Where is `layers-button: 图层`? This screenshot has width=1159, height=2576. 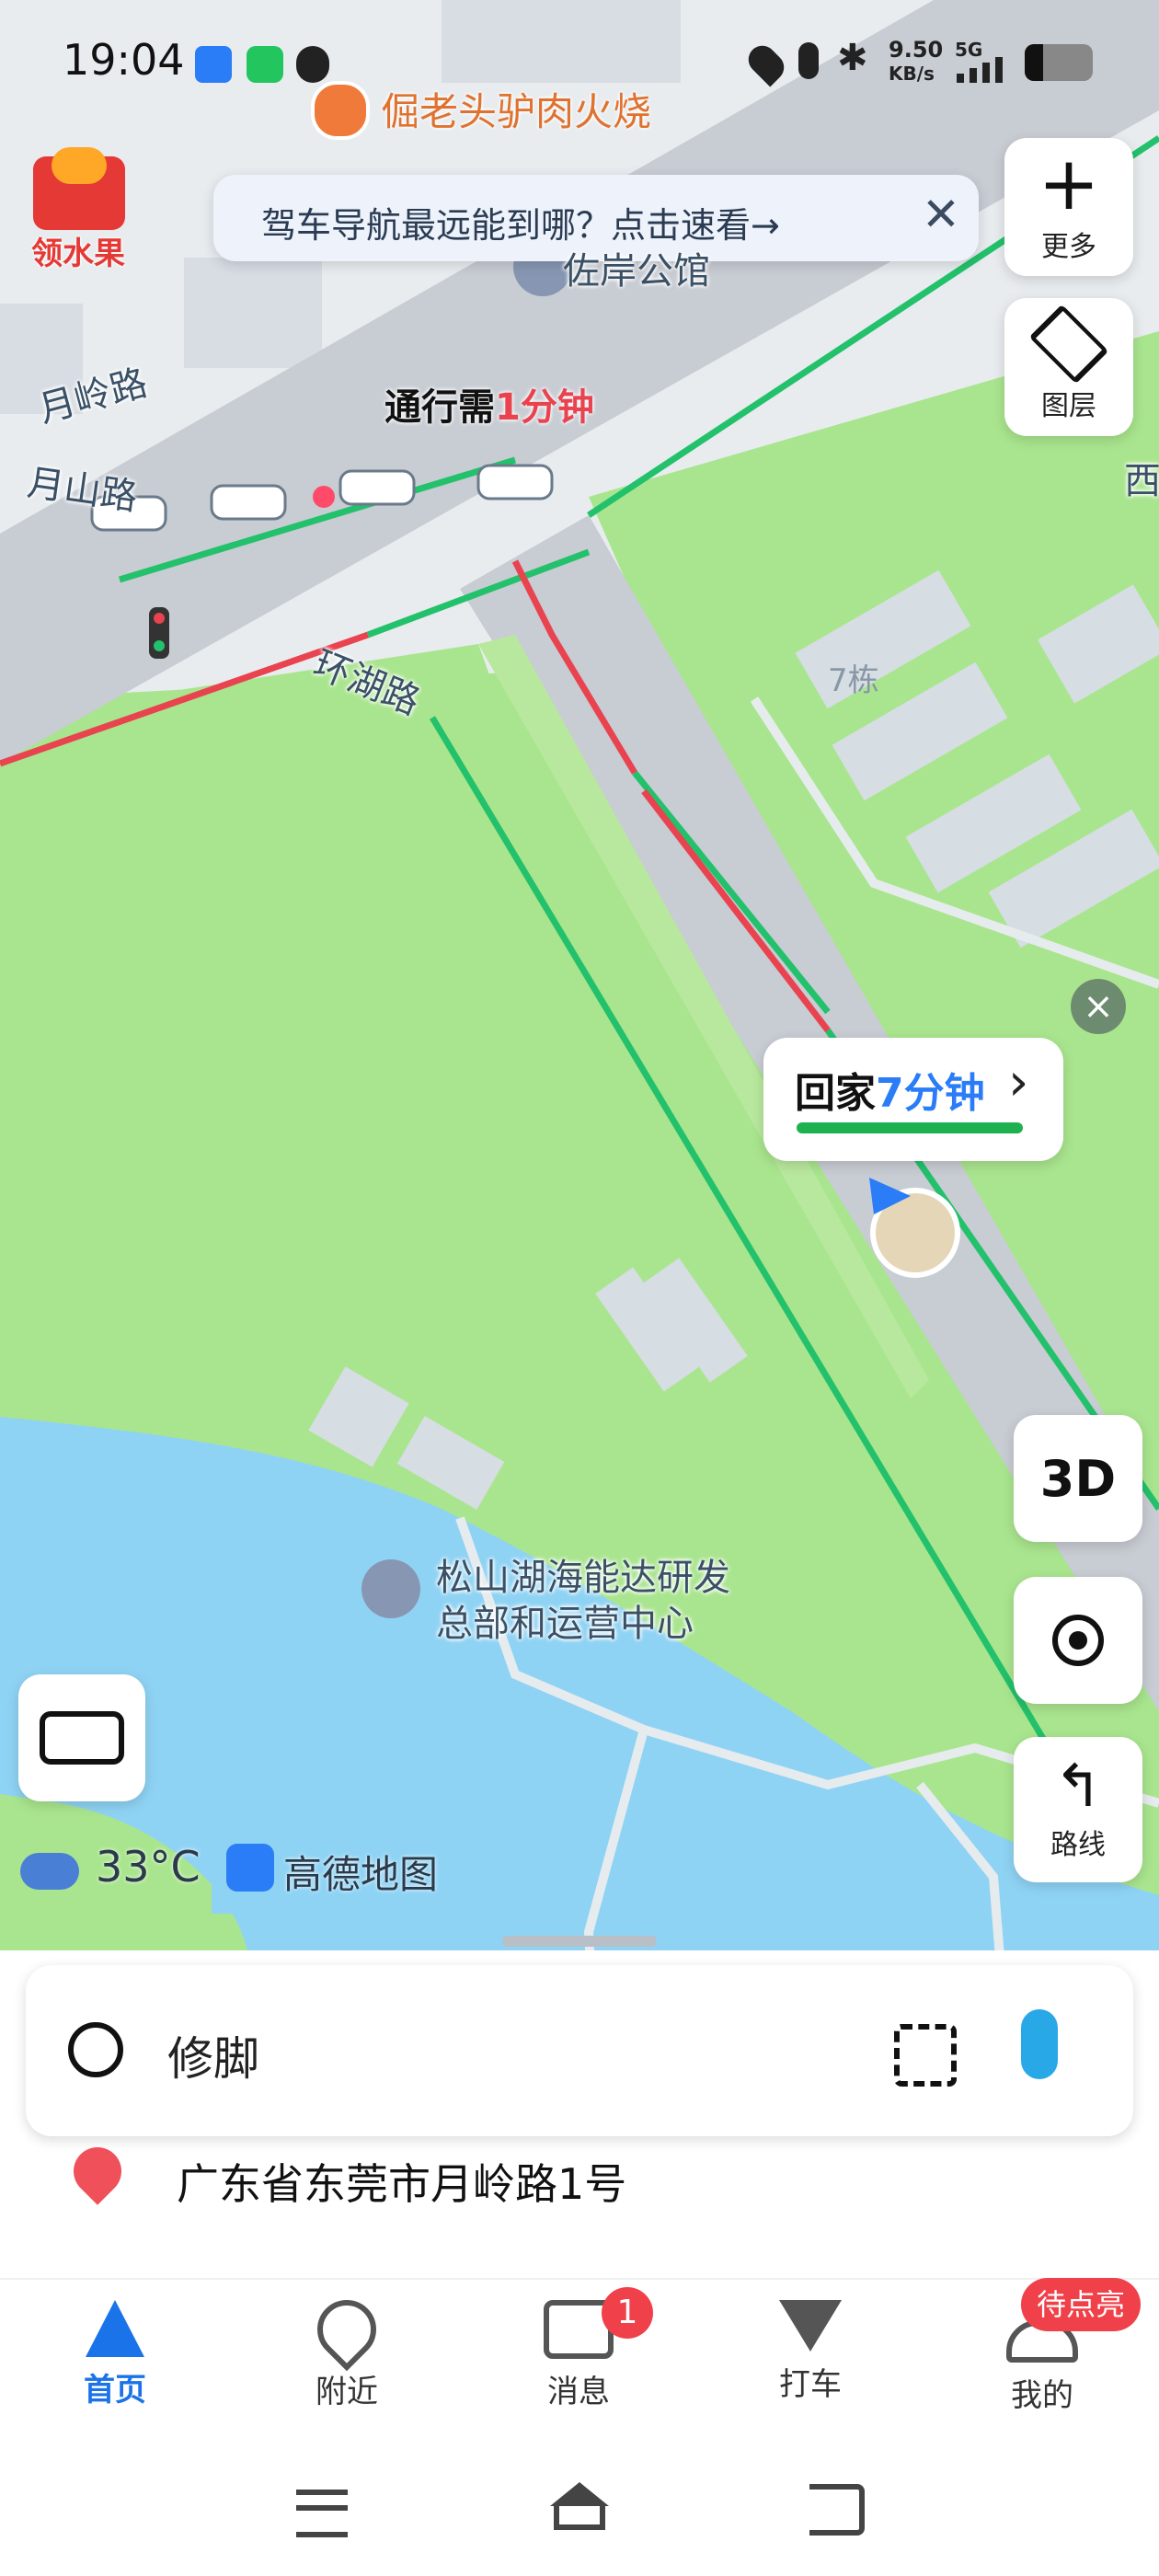 layers-button: 图层 is located at coordinates (1068, 367).